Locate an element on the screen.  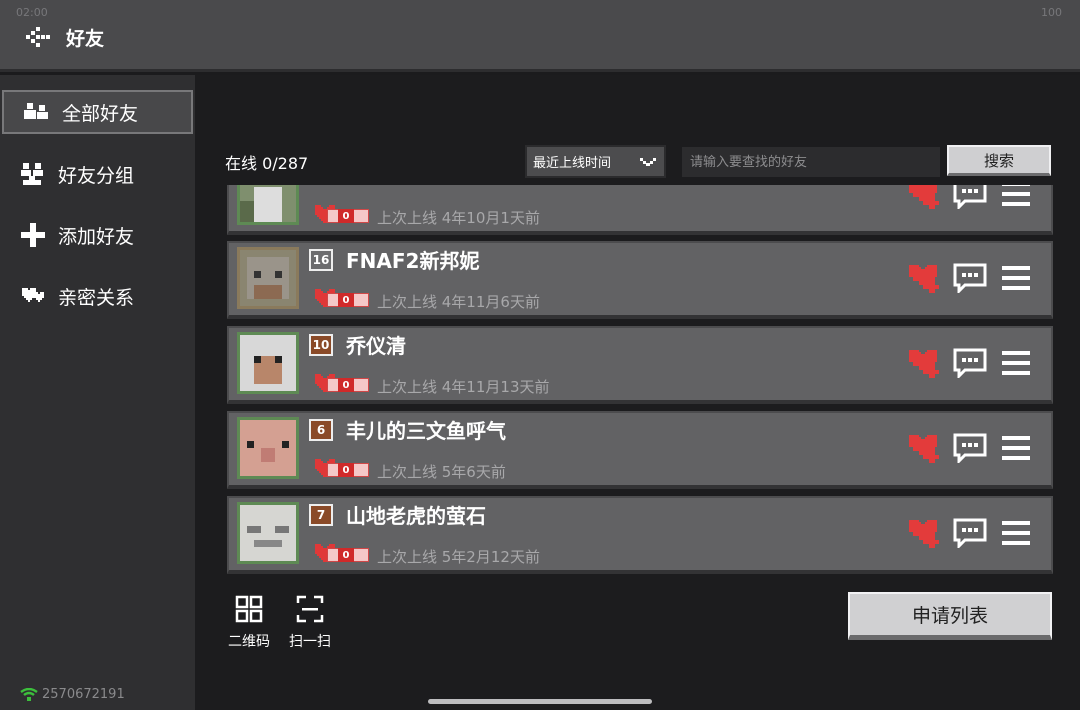
level-badge: 6 is located at coordinates (321, 430).